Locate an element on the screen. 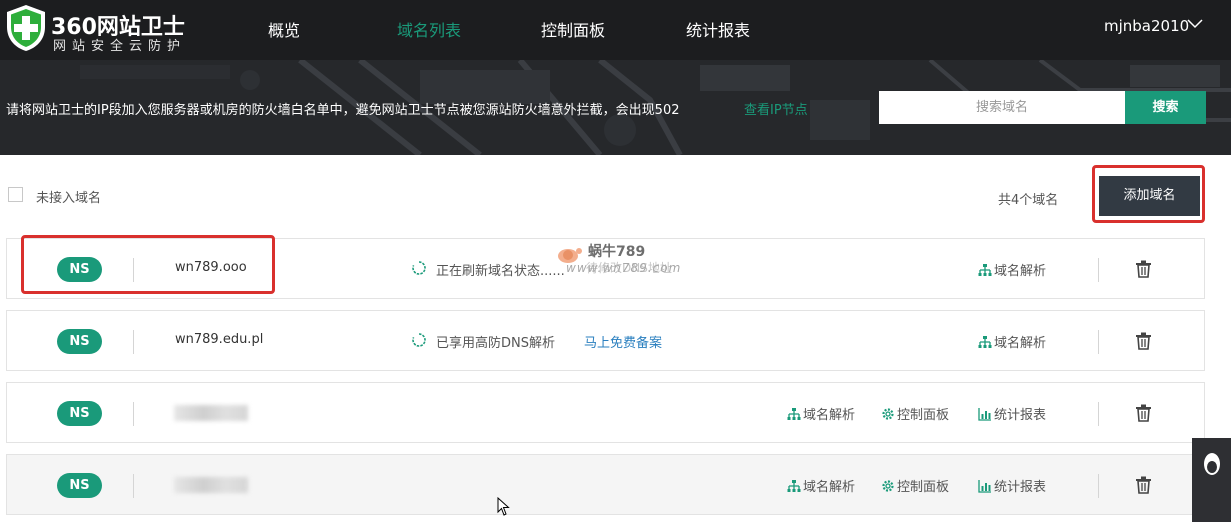 The image size is (1231, 522). mouse-cursor-icon is located at coordinates (503, 506).